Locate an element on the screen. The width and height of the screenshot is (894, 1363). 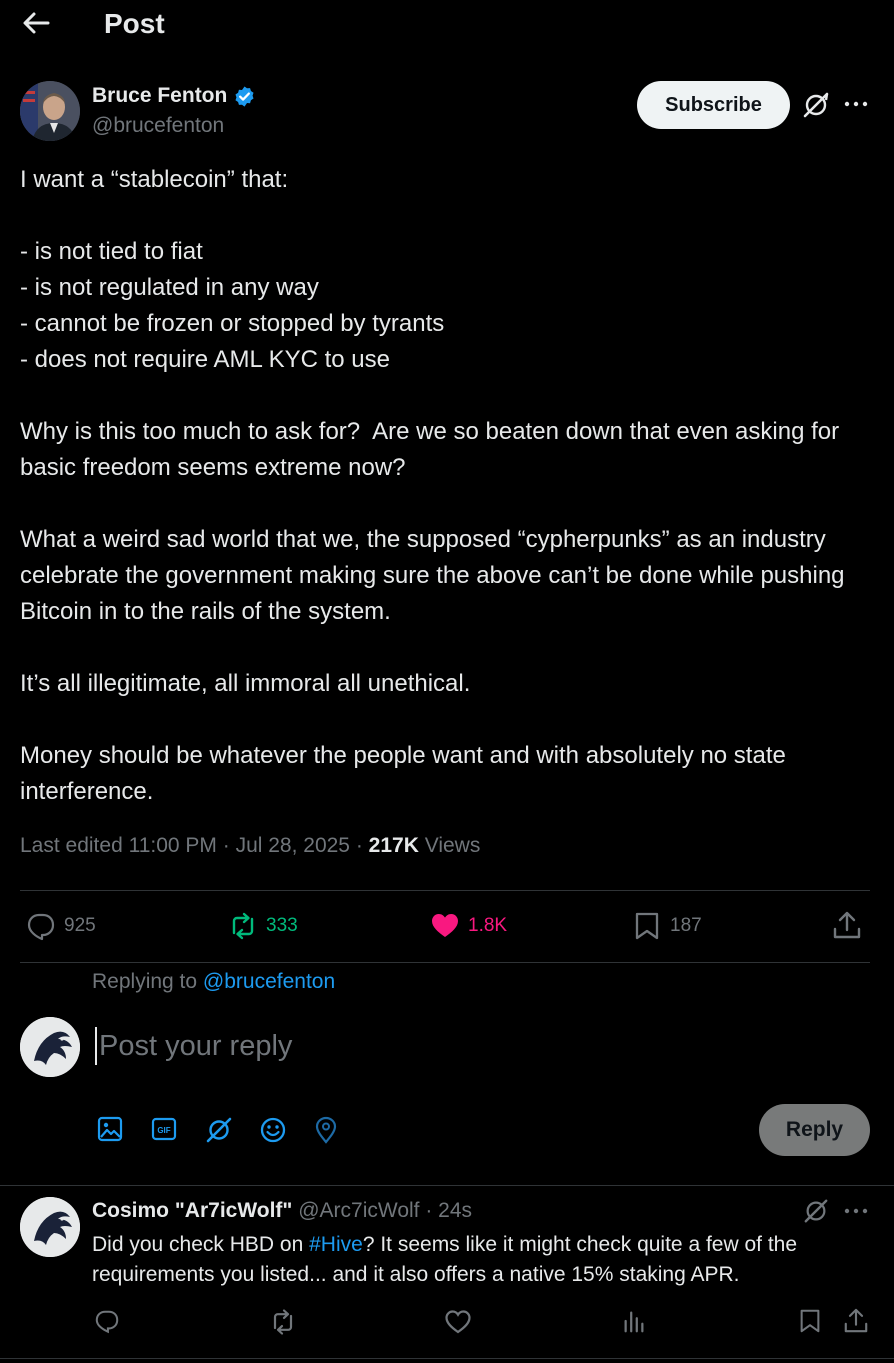
comment-header: Cosimo "Ar7icWolf" @Arc7icWolf · 24s is located at coordinates (282, 1211).